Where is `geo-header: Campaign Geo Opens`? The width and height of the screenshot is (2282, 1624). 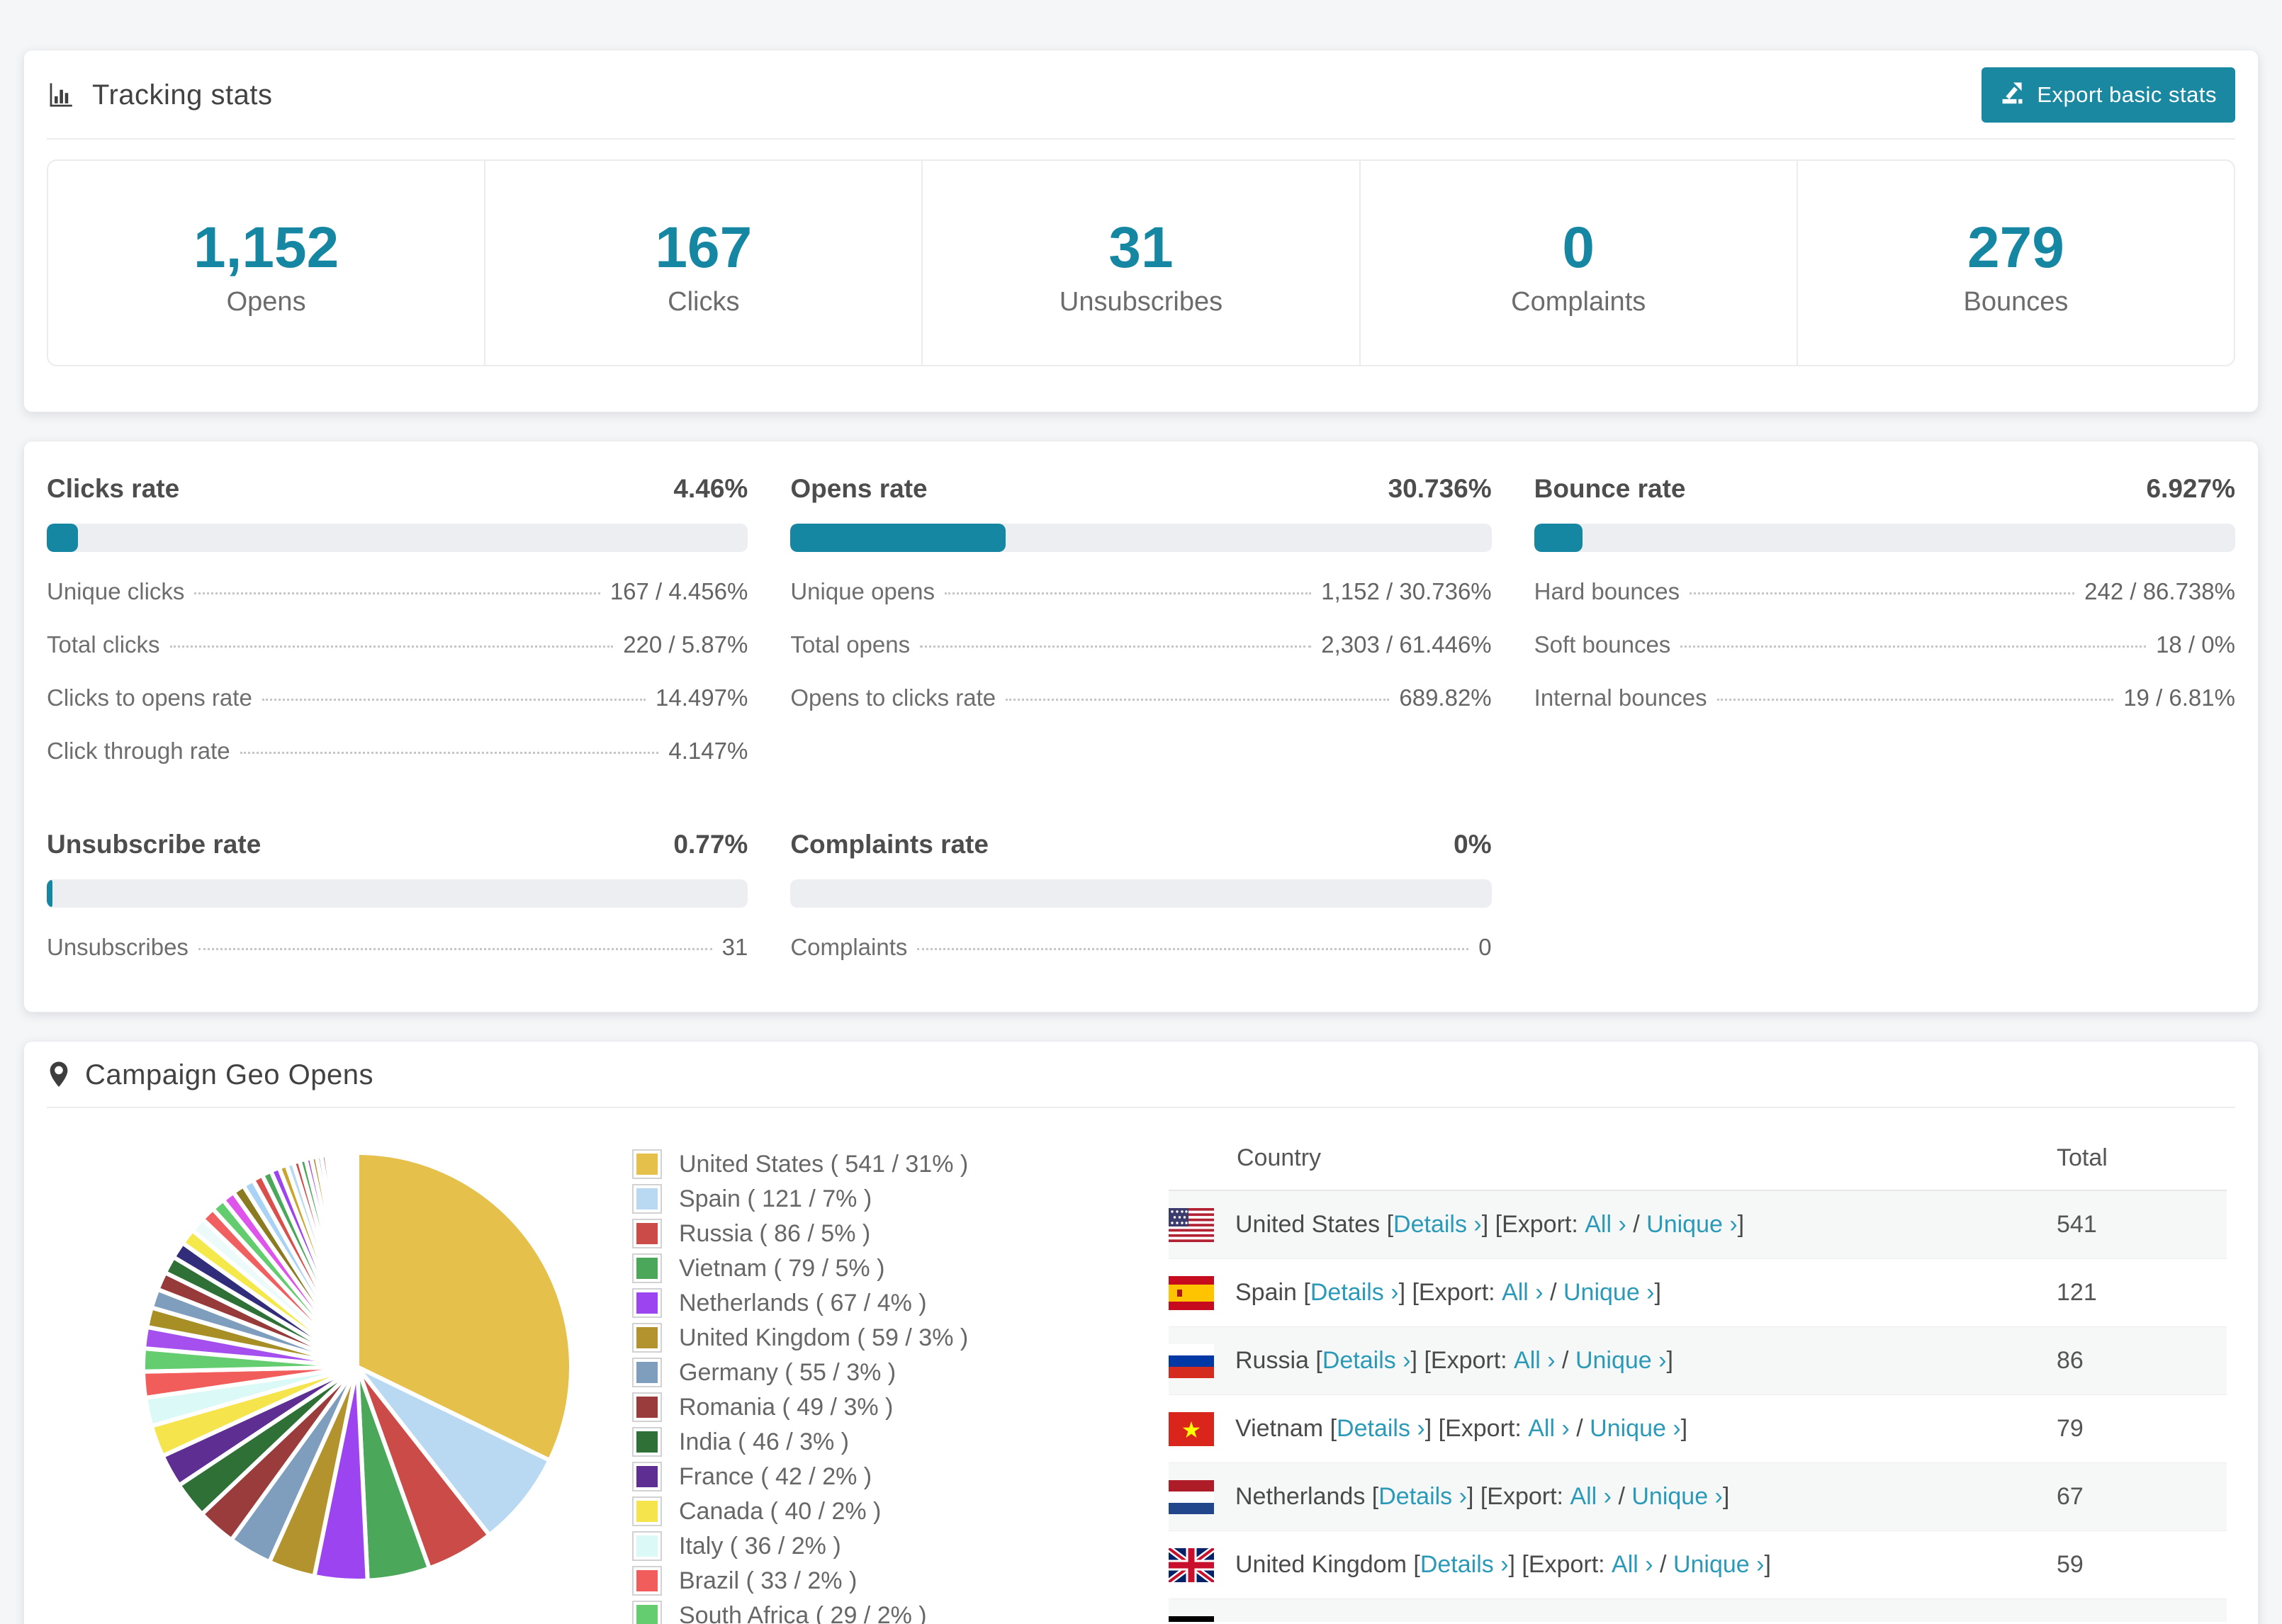
geo-header: Campaign Geo Opens is located at coordinates (1141, 1075).